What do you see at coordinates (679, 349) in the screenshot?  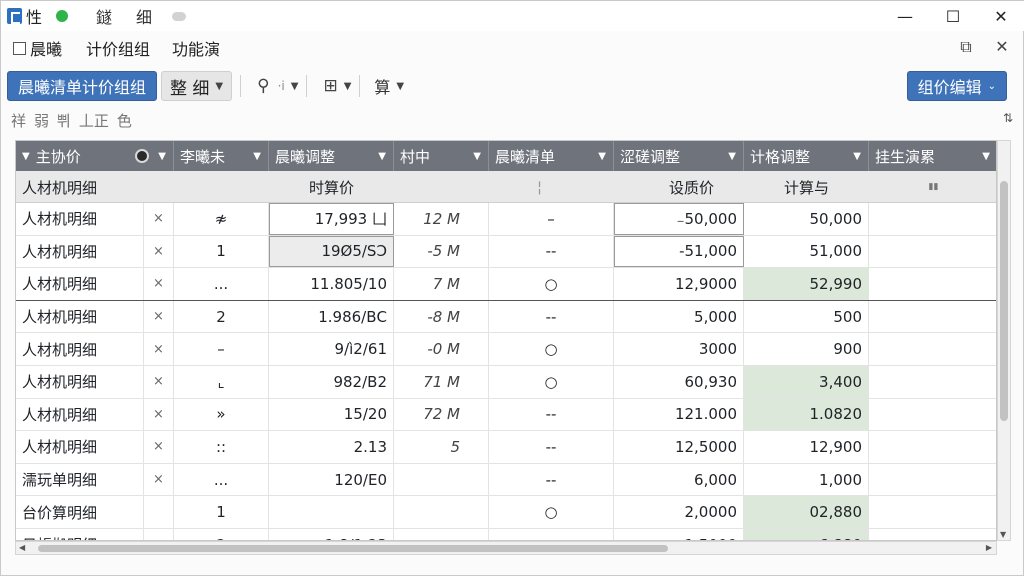 I see `cell-c6: 3000` at bounding box center [679, 349].